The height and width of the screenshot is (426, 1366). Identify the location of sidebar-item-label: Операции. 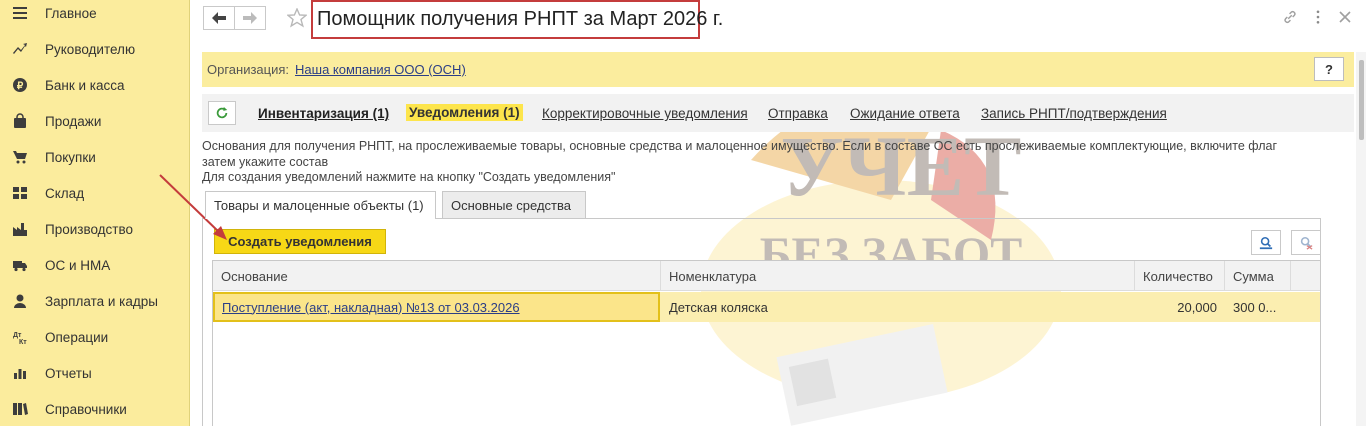
(77, 337).